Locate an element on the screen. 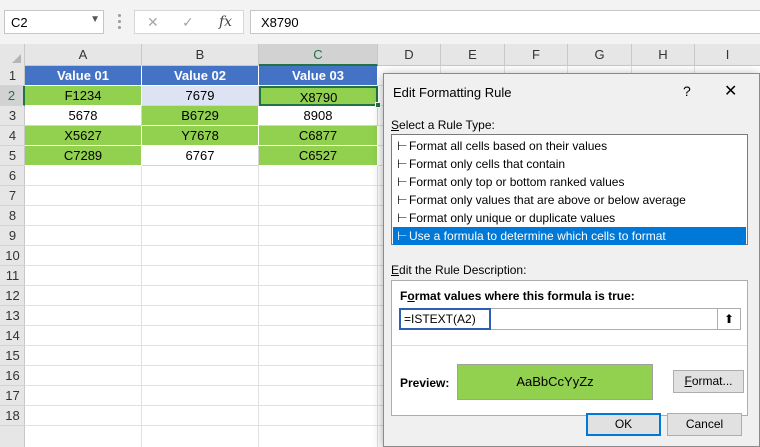 The image size is (760, 447). row-header: 18 is located at coordinates (12, 416).